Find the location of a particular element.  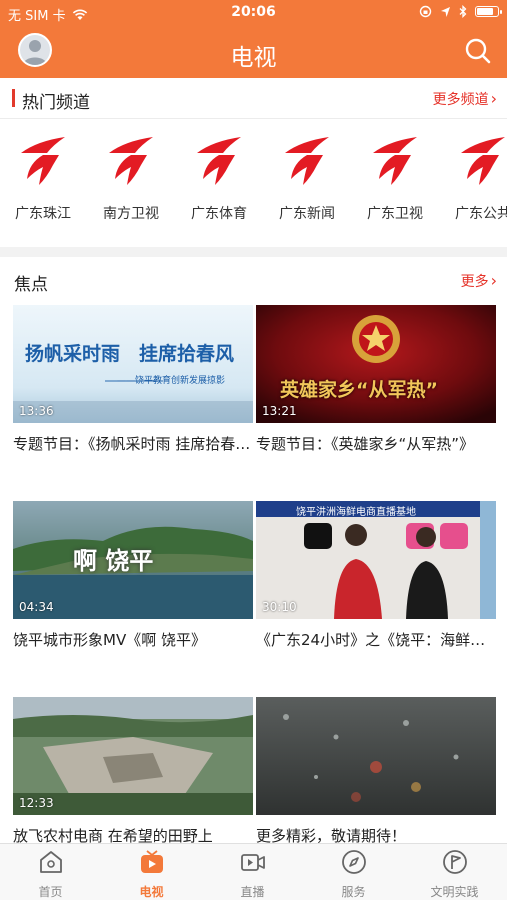

section-marker is located at coordinates (13, 98).